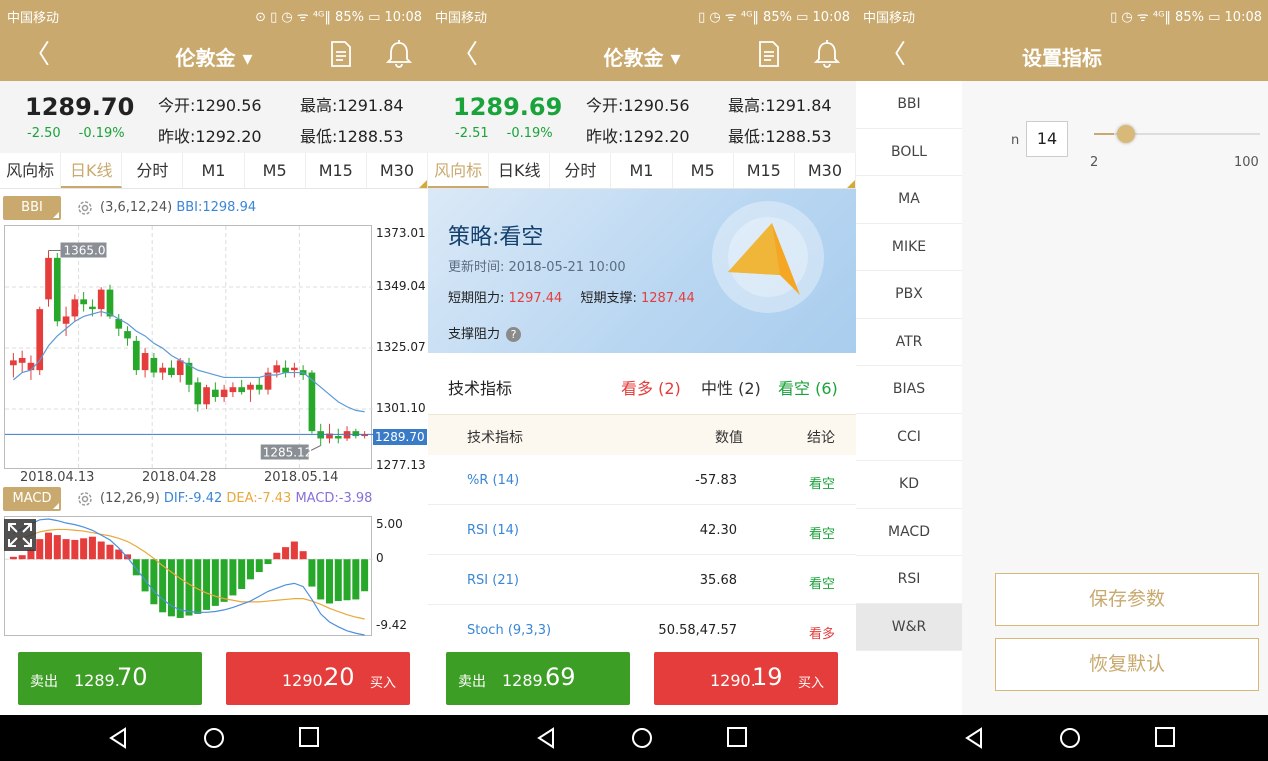 Image resolution: width=1268 pixels, height=761 pixels. What do you see at coordinates (578, 296) in the screenshot?
I see `strategy-levels: 短期阻力: 1297.44 短期支撑: 1287.44` at bounding box center [578, 296].